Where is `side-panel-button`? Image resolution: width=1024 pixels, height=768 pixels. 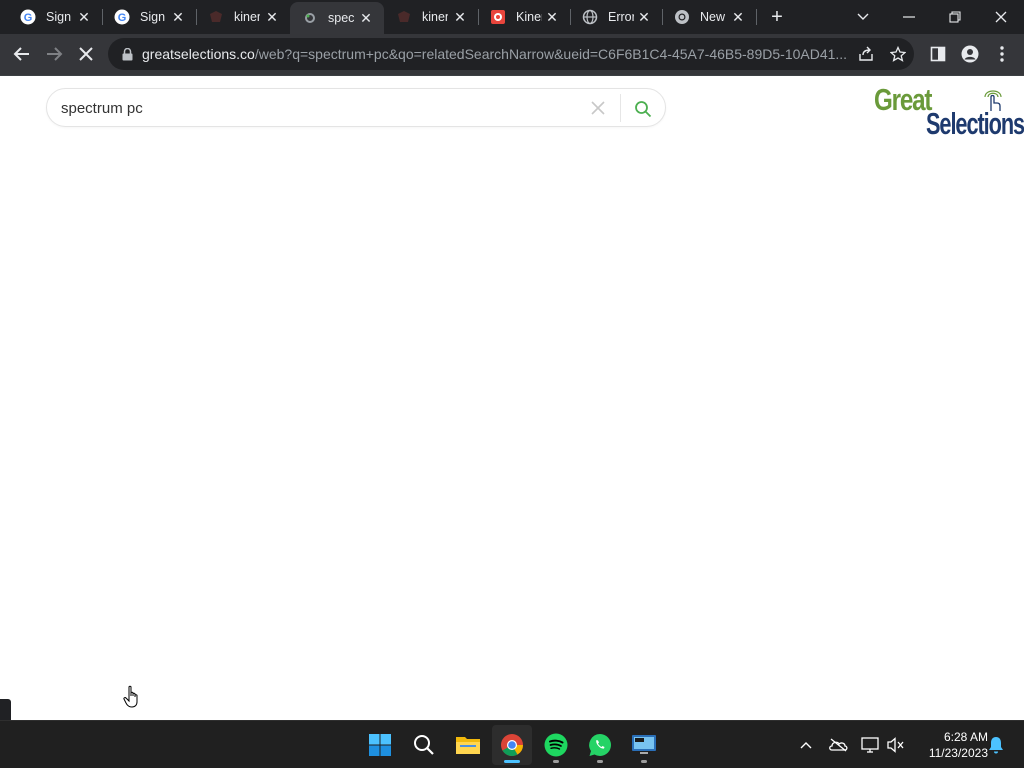 side-panel-button is located at coordinates (938, 54).